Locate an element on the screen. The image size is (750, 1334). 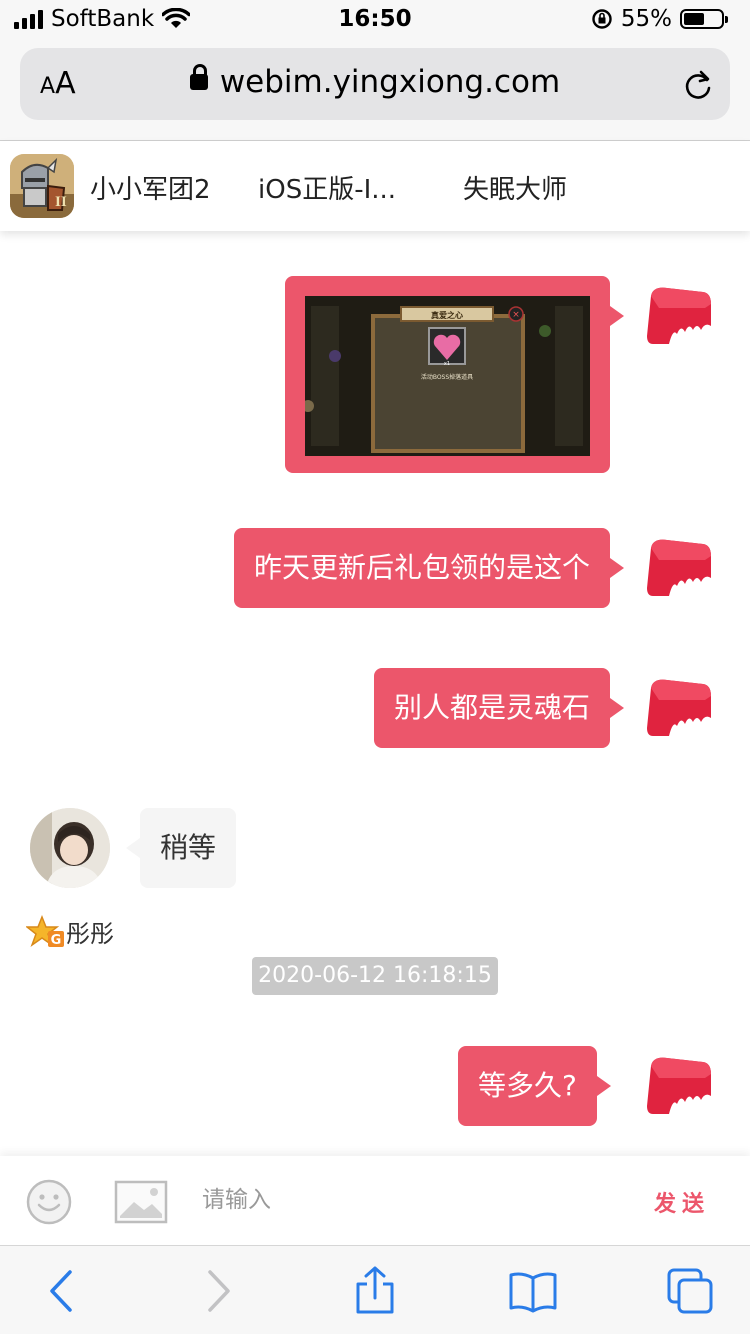
item-count: x1 is located at coordinates (447, 364).